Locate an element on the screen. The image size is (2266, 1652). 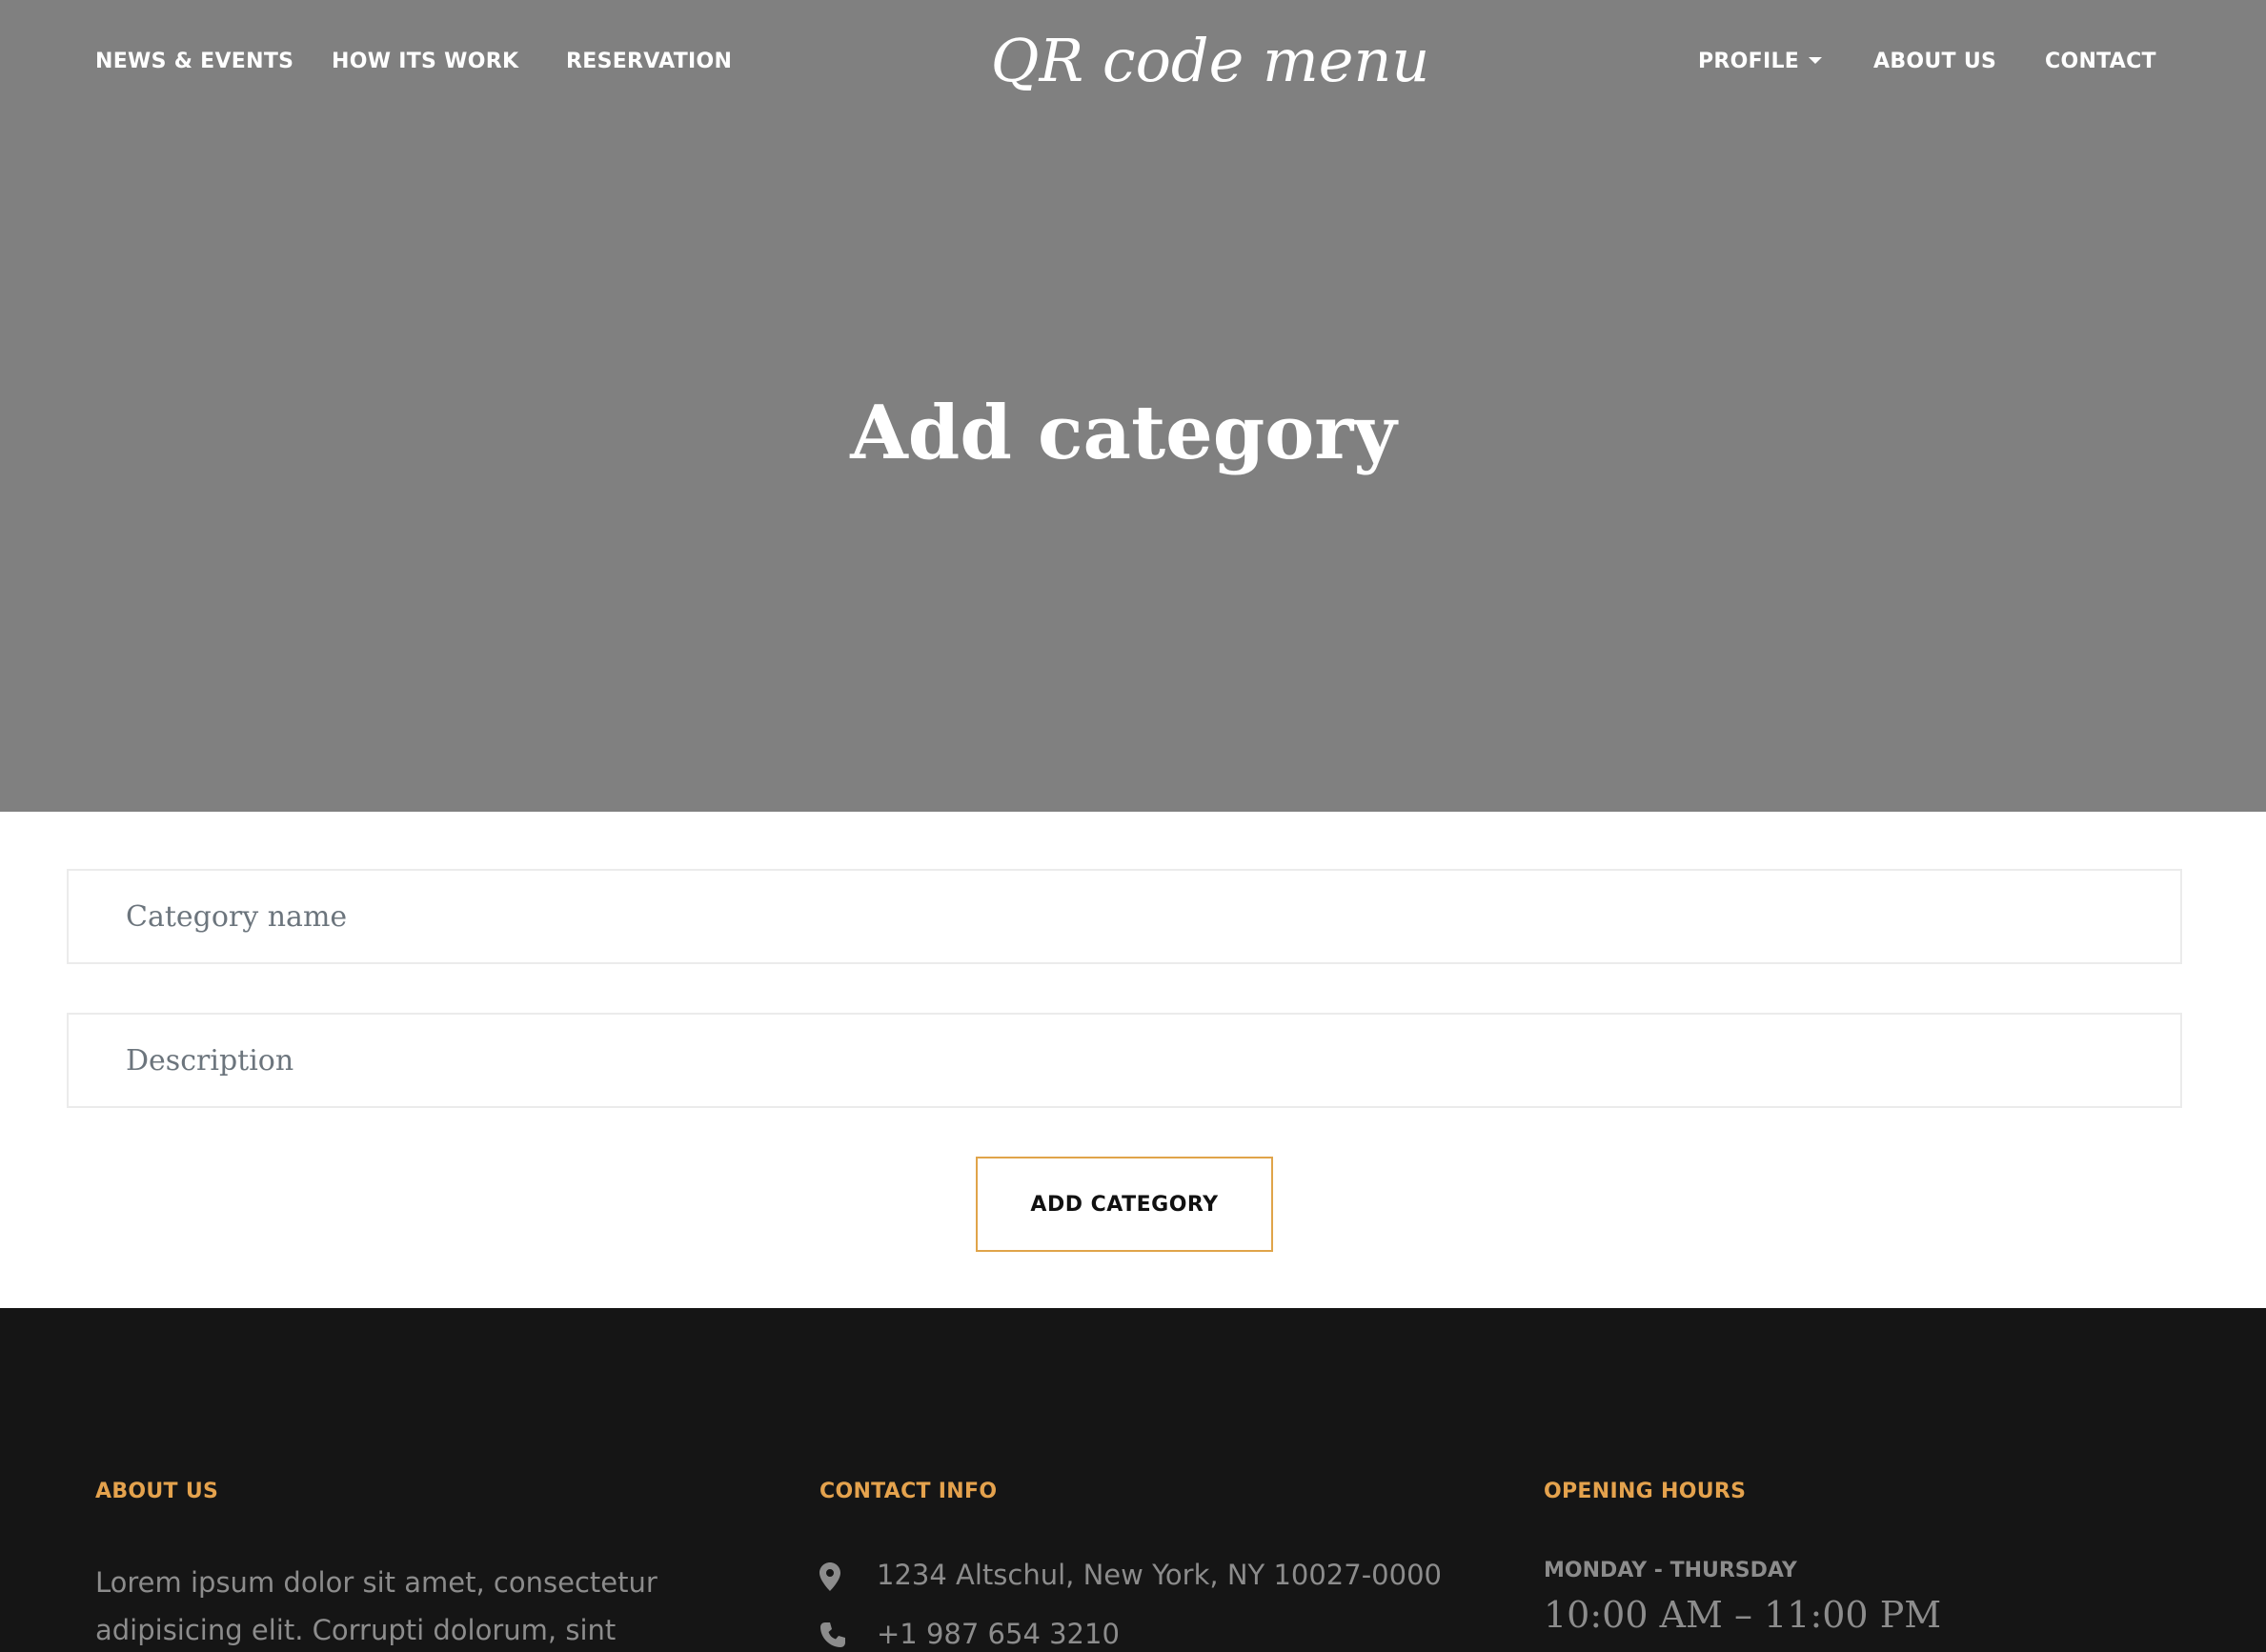
footer-hours-time: 10:00 AM – 11:00 PM is located at coordinates (1743, 1615).